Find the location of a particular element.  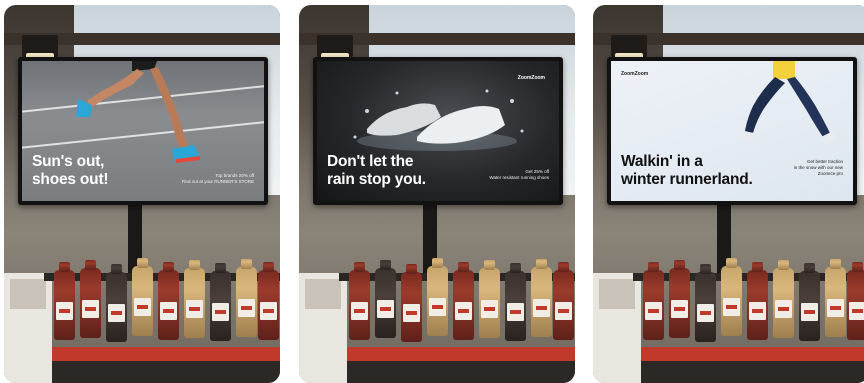

ad-headline: Sun's out, shoes out! is located at coordinates (70, 171).